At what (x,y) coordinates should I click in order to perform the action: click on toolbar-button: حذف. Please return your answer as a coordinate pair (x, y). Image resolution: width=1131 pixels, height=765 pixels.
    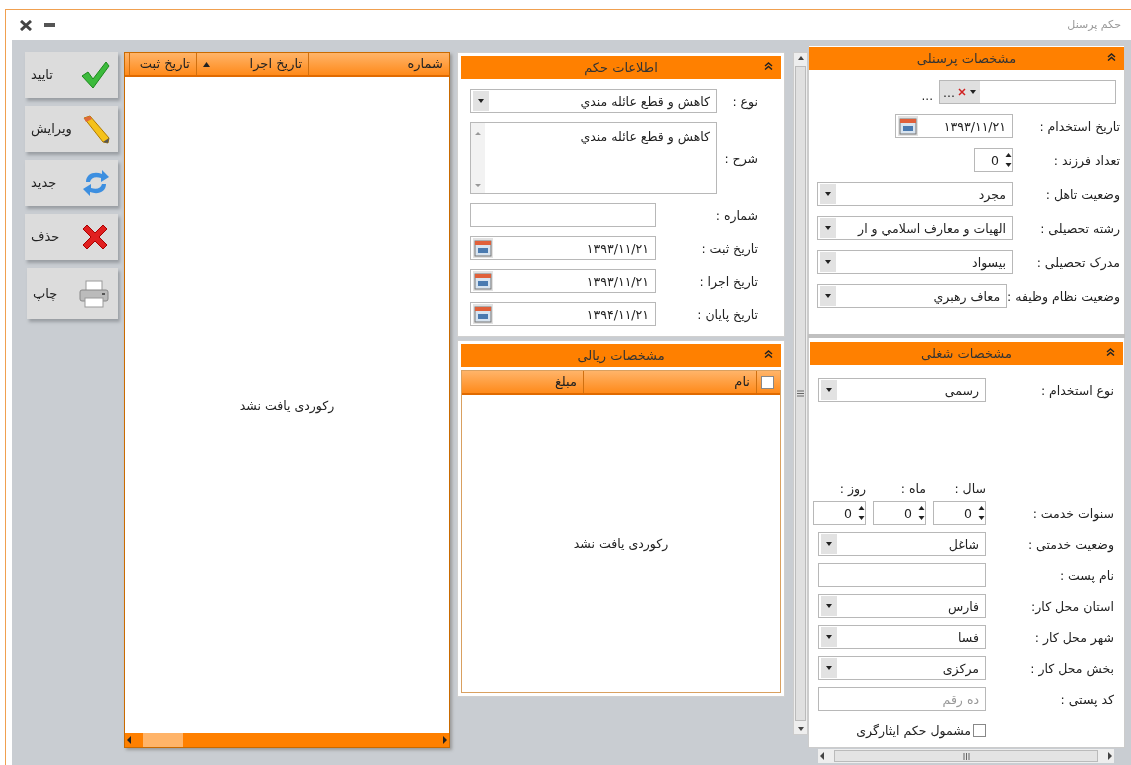
    Looking at the image, I should click on (71, 237).